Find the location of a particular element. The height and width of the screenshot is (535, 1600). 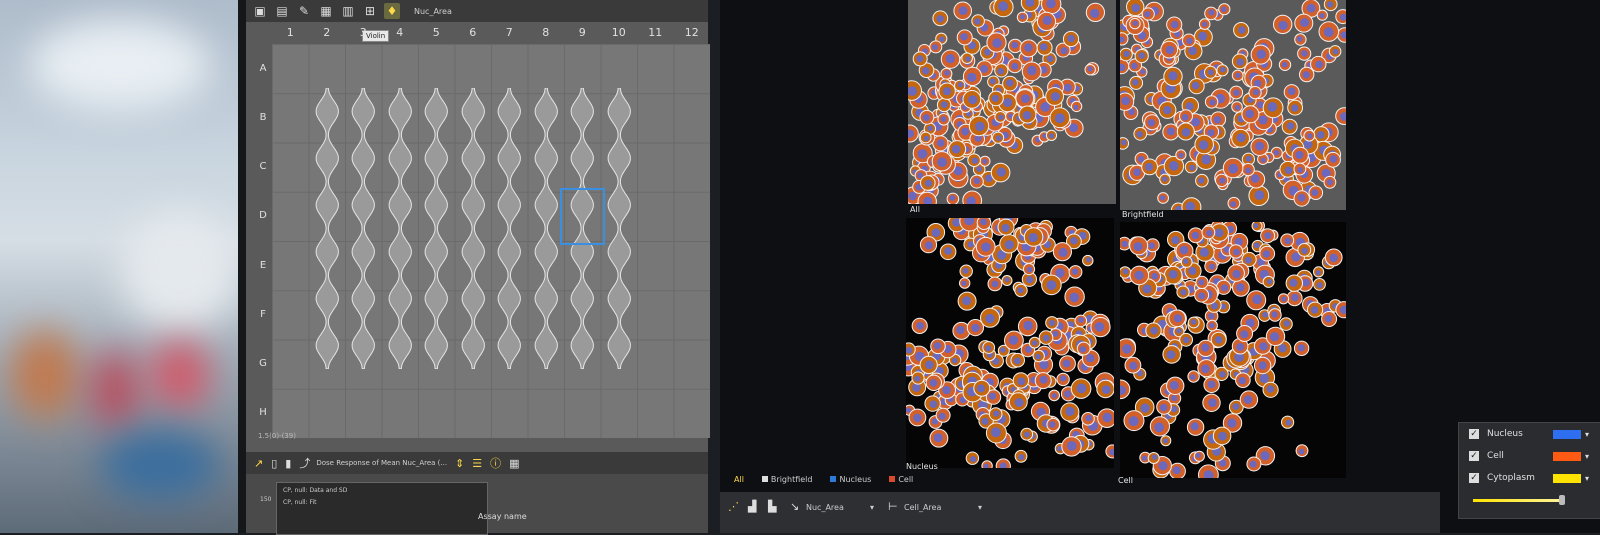

column-header: 11 is located at coordinates (655, 33).